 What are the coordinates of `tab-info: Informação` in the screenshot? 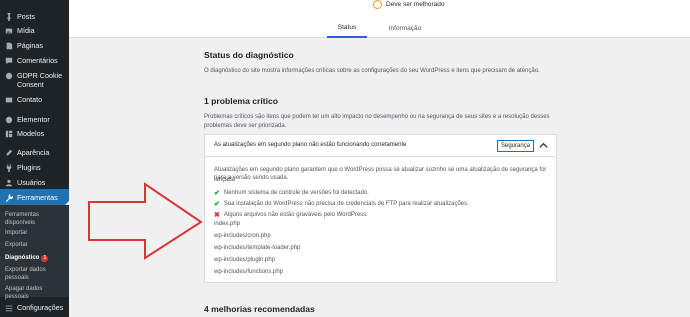 It's located at (405, 28).